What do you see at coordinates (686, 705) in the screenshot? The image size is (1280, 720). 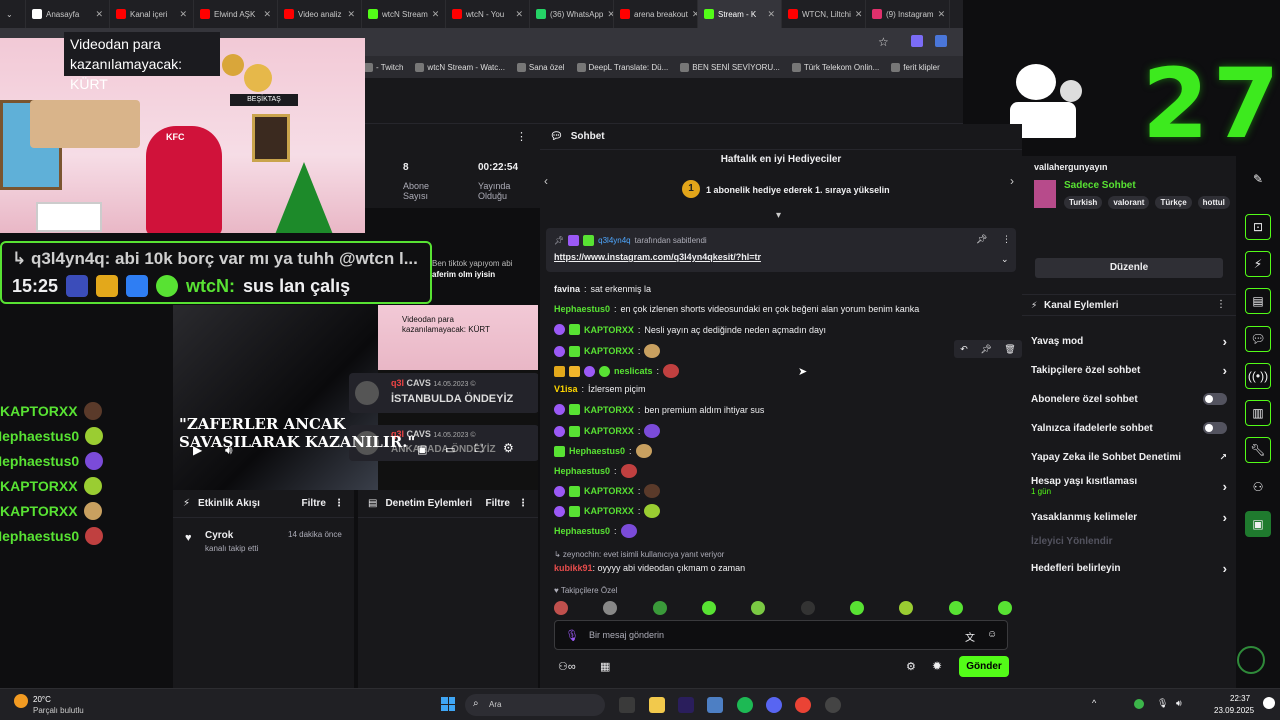 I see `premiere-icon` at bounding box center [686, 705].